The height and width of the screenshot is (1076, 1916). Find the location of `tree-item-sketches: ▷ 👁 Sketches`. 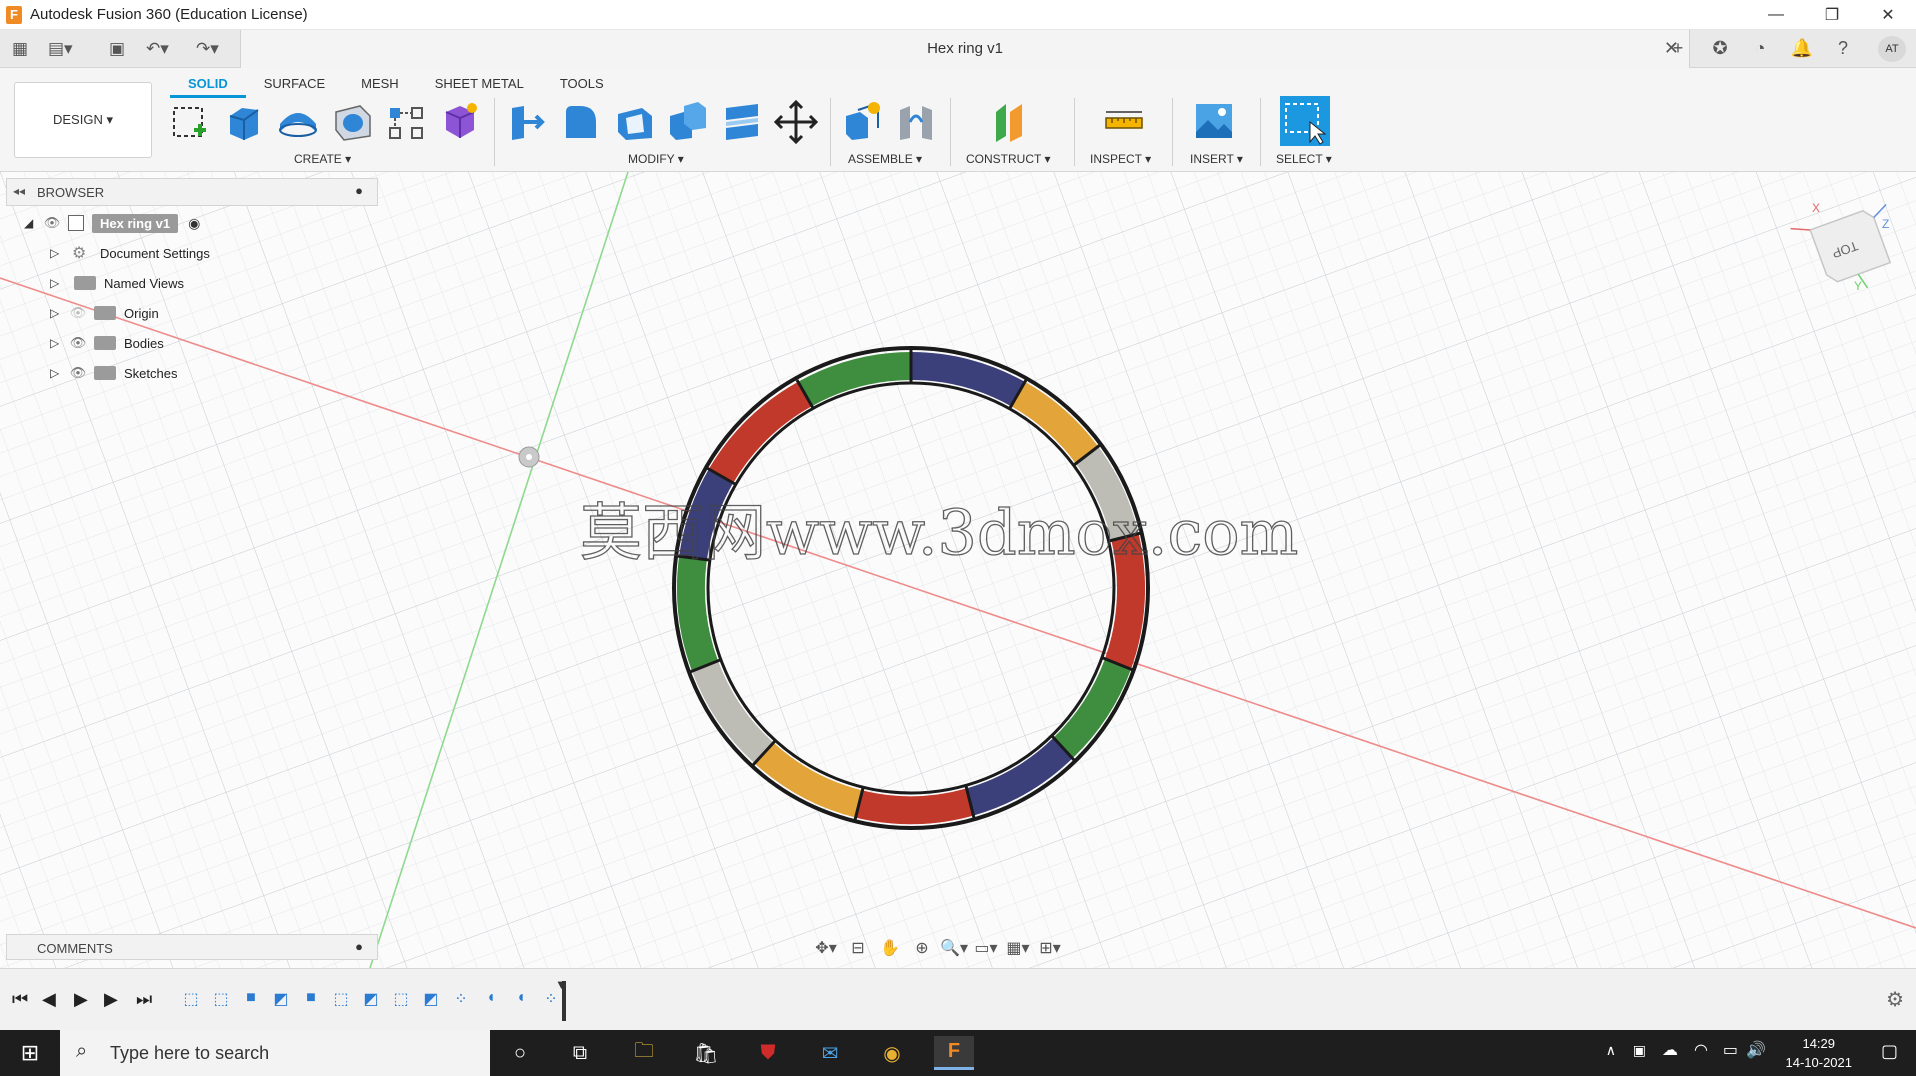

tree-item-sketches: ▷ 👁 Sketches is located at coordinates (113, 373).